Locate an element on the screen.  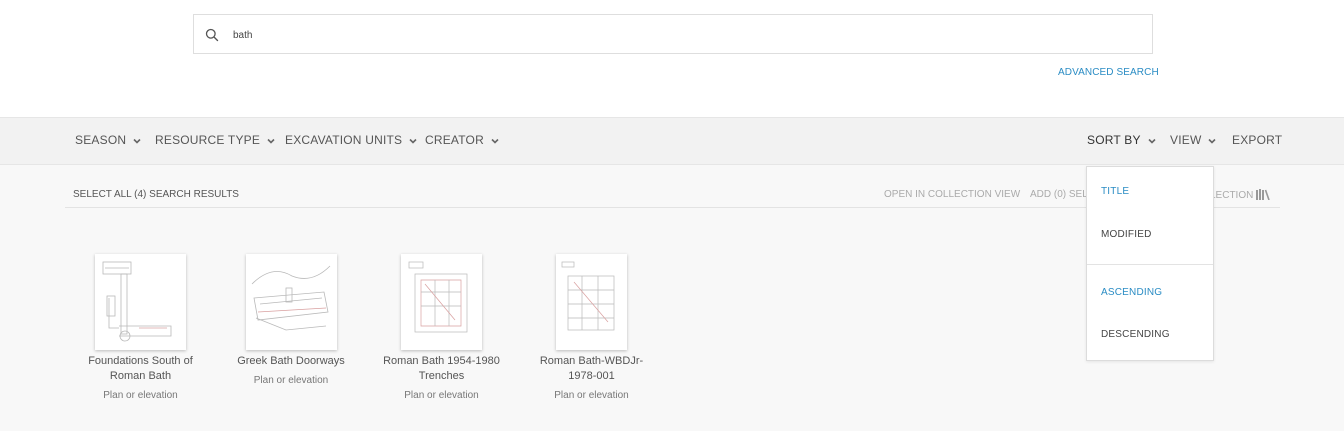
collection-link: LECTION is located at coordinates (1240, 196).